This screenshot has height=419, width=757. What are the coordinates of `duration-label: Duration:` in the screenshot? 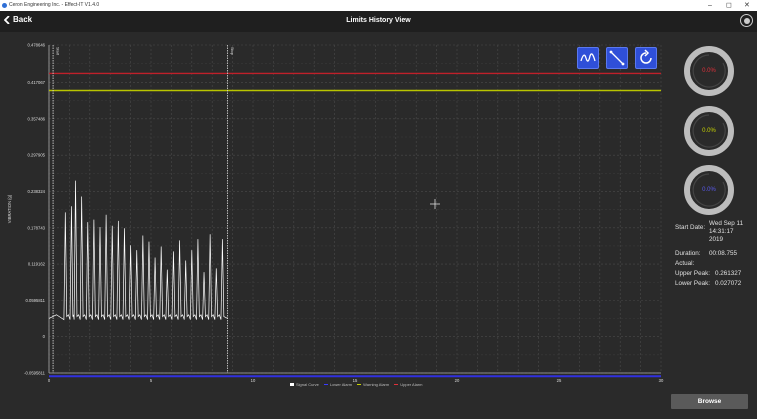 It's located at (688, 253).